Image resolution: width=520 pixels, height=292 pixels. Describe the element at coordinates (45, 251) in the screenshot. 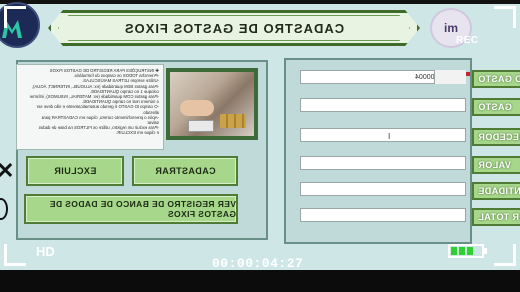

I see `hd-badge: HD` at that location.